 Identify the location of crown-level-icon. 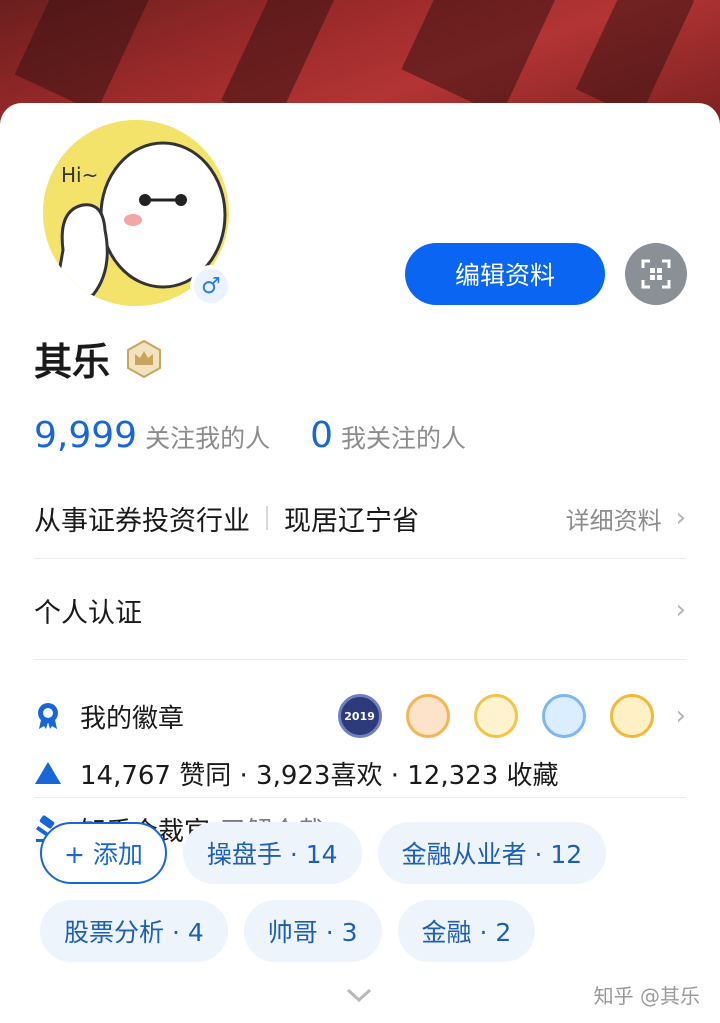
(144, 359).